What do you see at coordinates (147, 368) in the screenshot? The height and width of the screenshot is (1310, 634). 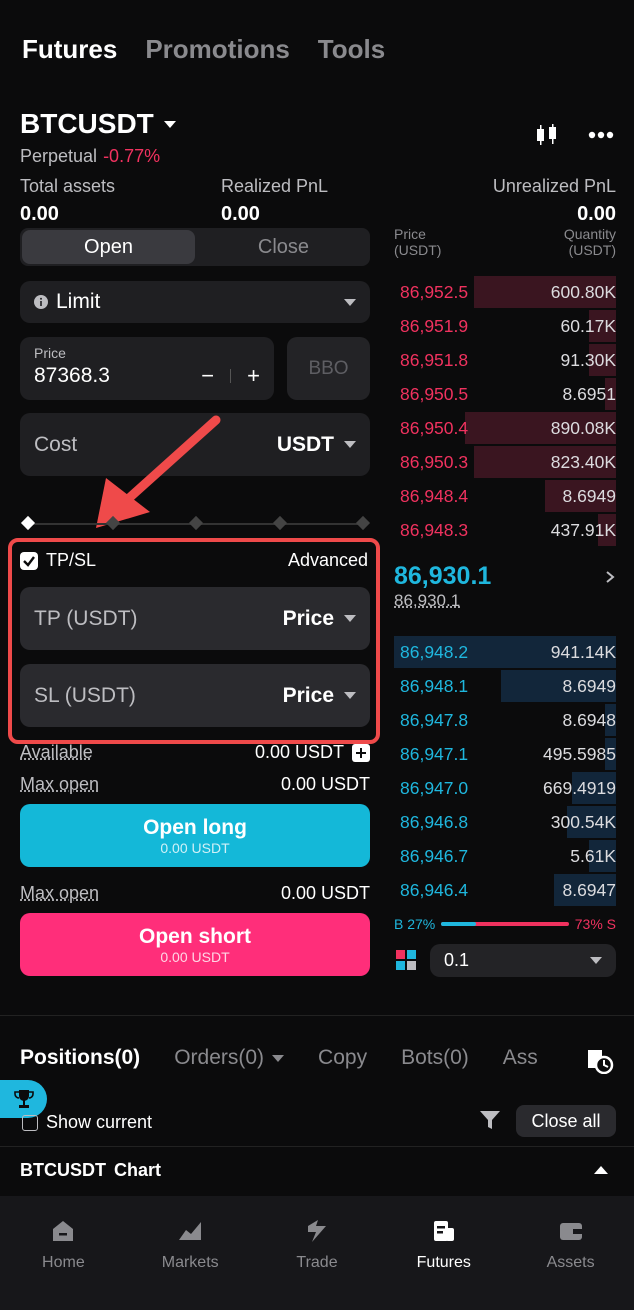 I see `price-input: Price 87368.3 − +` at bounding box center [147, 368].